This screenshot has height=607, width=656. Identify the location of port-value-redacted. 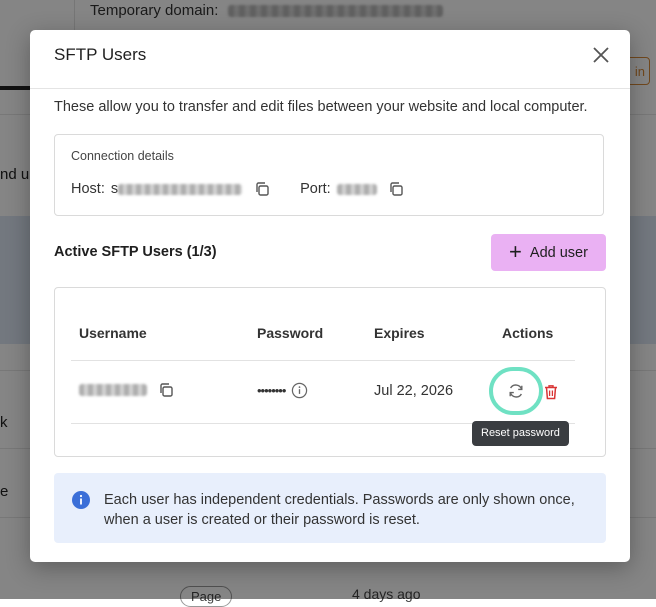
(356, 189).